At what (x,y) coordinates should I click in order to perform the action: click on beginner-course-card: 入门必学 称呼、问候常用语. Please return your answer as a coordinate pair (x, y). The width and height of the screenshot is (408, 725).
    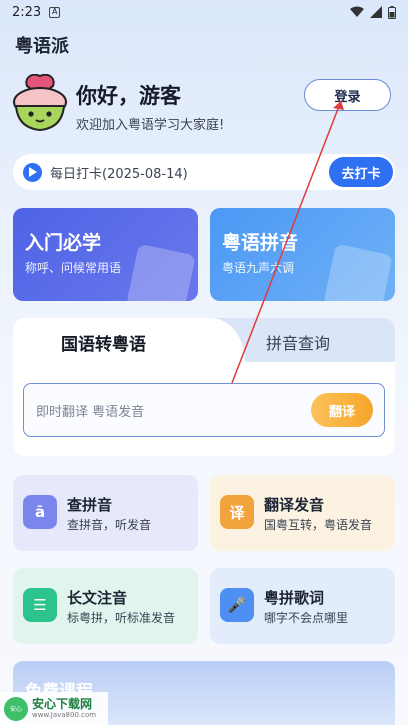
    Looking at the image, I should click on (105, 254).